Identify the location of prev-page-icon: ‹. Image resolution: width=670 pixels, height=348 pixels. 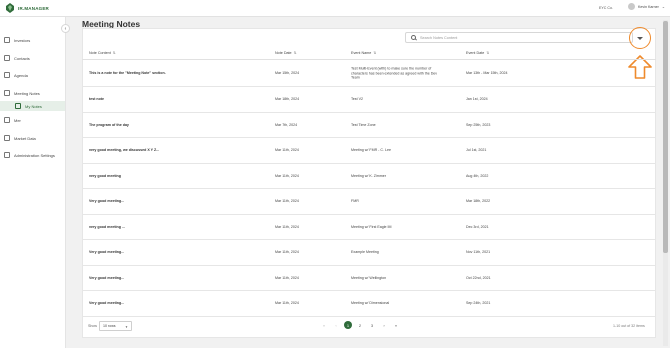
(336, 325).